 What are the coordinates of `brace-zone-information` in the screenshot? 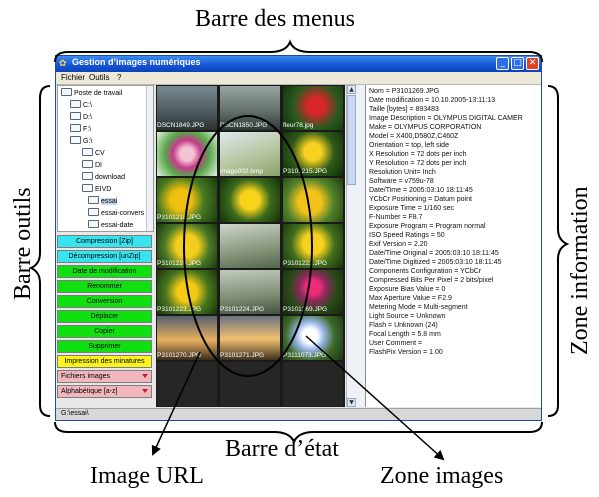 It's located at (558, 251).